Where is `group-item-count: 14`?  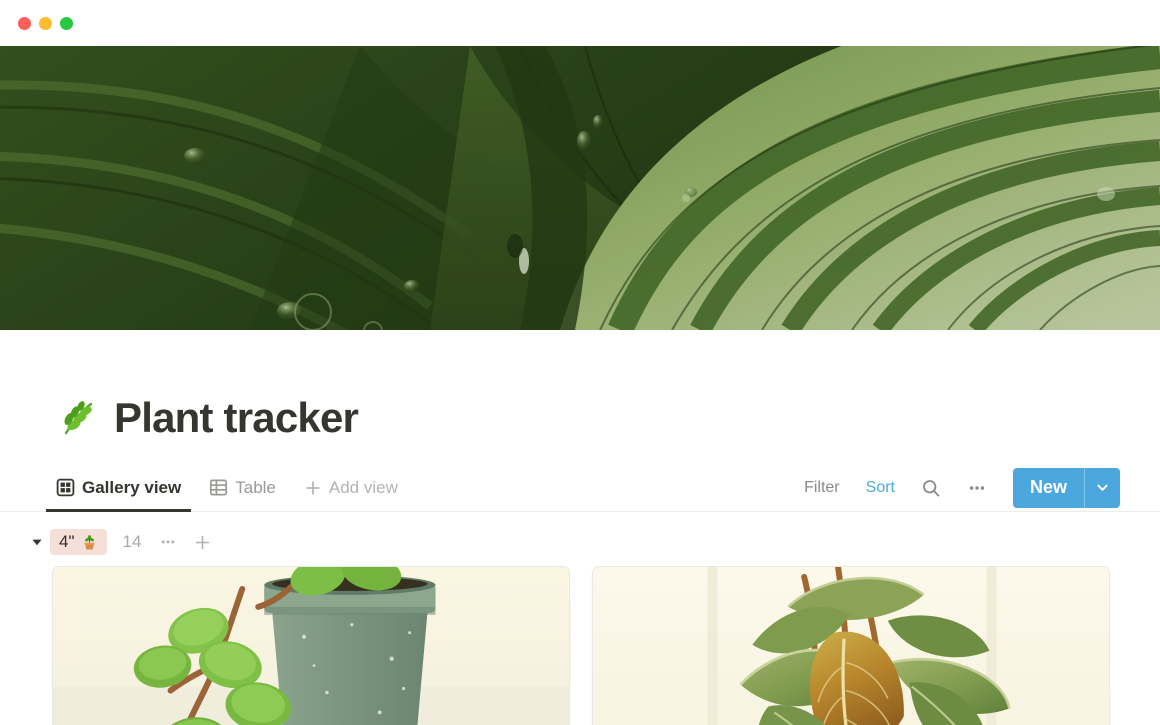
group-item-count: 14 is located at coordinates (132, 541).